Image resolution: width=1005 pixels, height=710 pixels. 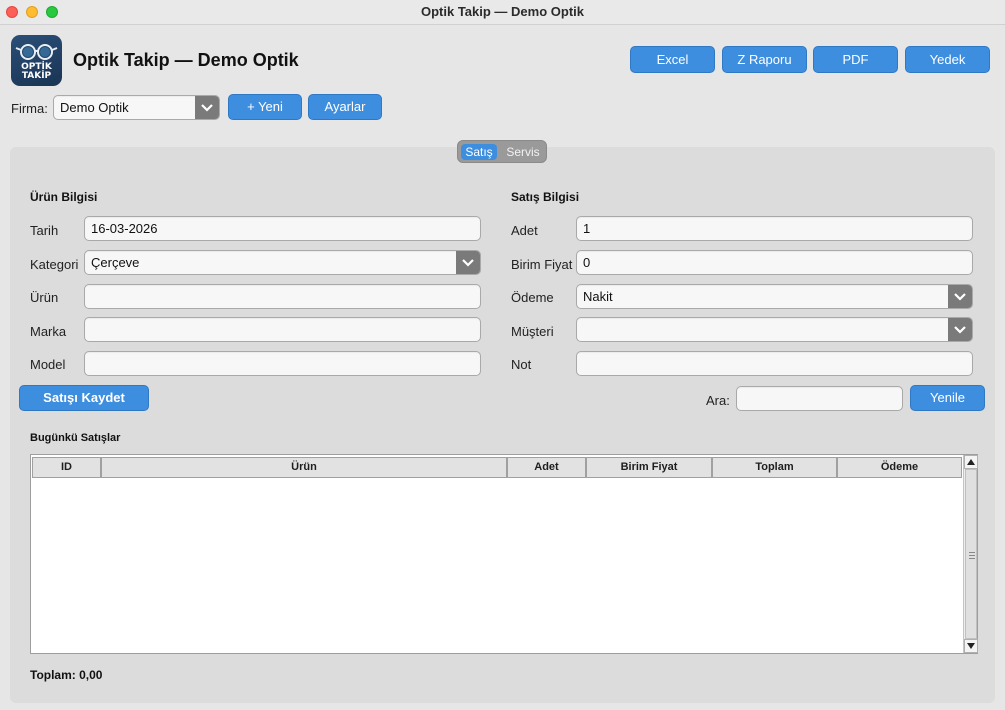 What do you see at coordinates (345, 107) in the screenshot?
I see `settings-button: Ayarlar` at bounding box center [345, 107].